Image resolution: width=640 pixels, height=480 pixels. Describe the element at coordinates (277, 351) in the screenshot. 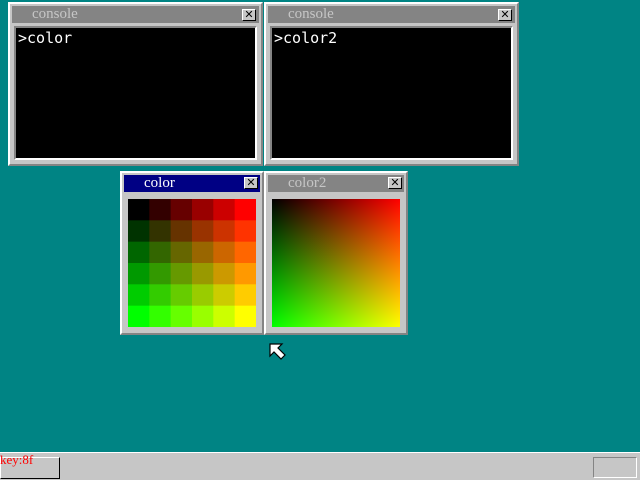

I see `arrow-pointer-icon` at that location.